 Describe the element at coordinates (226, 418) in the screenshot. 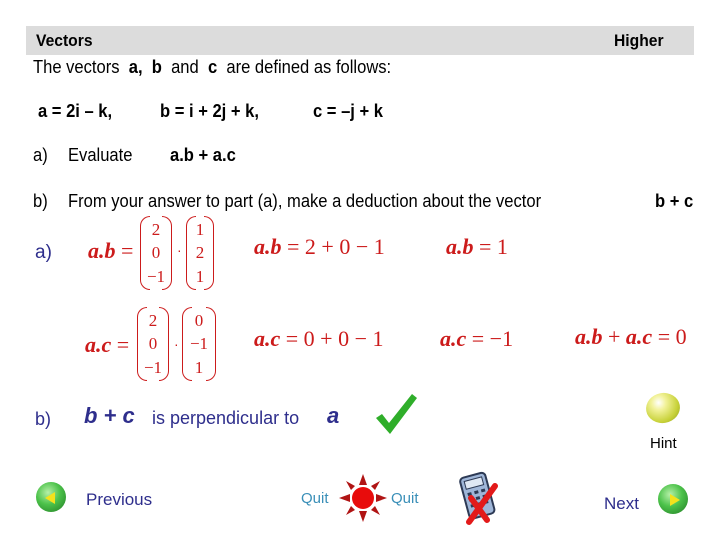

I see `solution-b-text: is perpendicular to` at that location.